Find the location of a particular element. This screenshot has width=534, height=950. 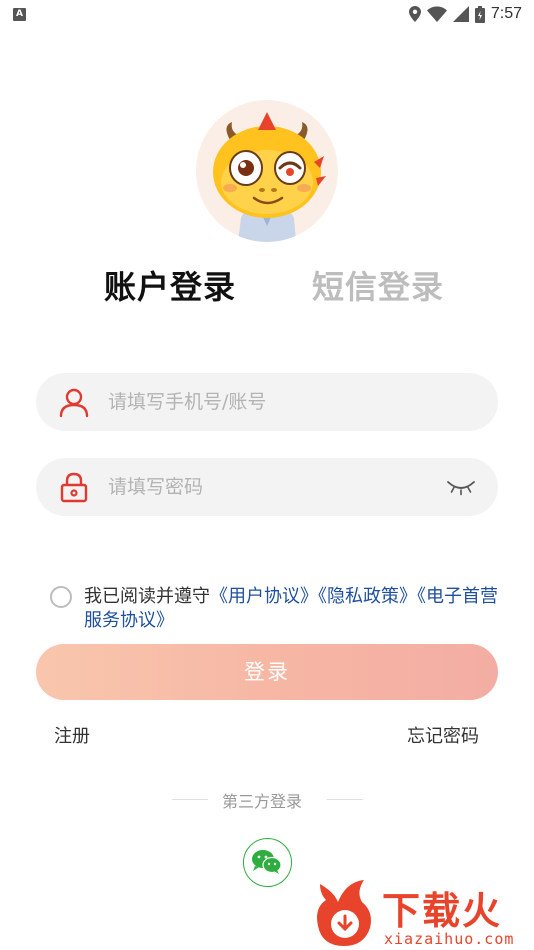

signal-icon is located at coordinates (460, 14).